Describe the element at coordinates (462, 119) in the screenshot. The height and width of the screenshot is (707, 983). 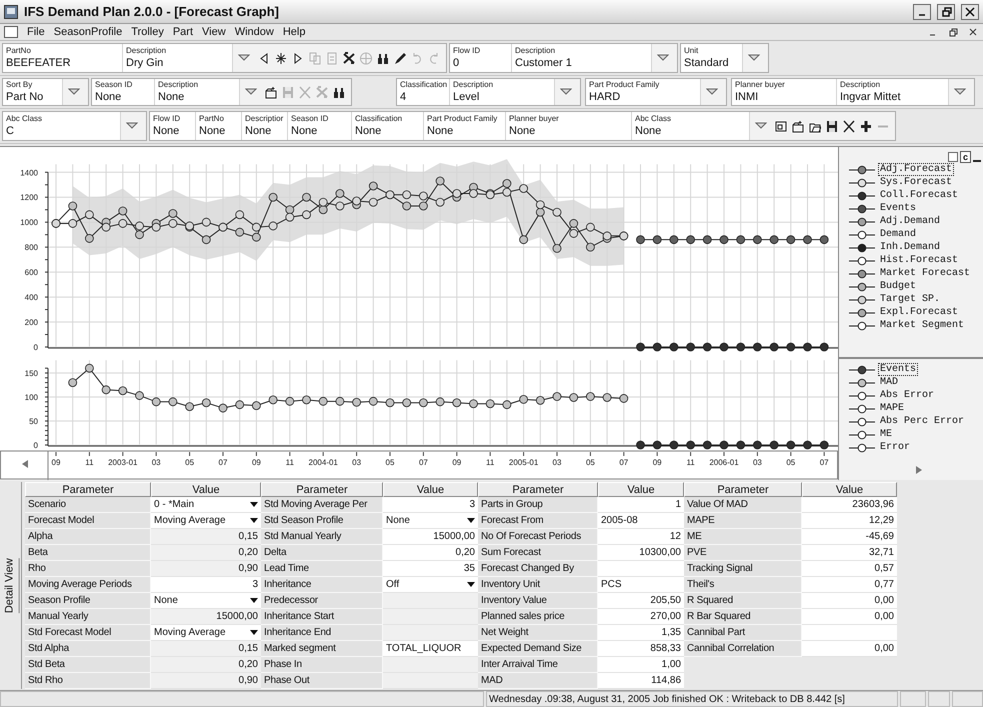
I see `field-label: Part Product Family` at that location.